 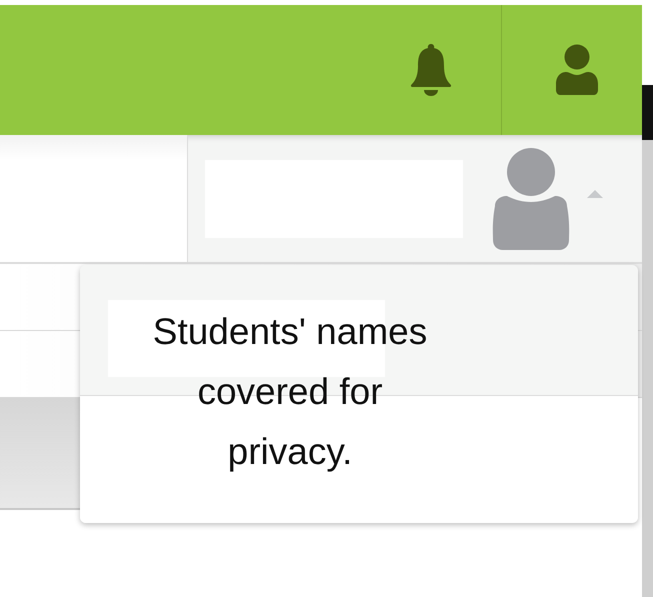 I want to click on annotation-text: Students' names covered for privacy., so click(x=290, y=392).